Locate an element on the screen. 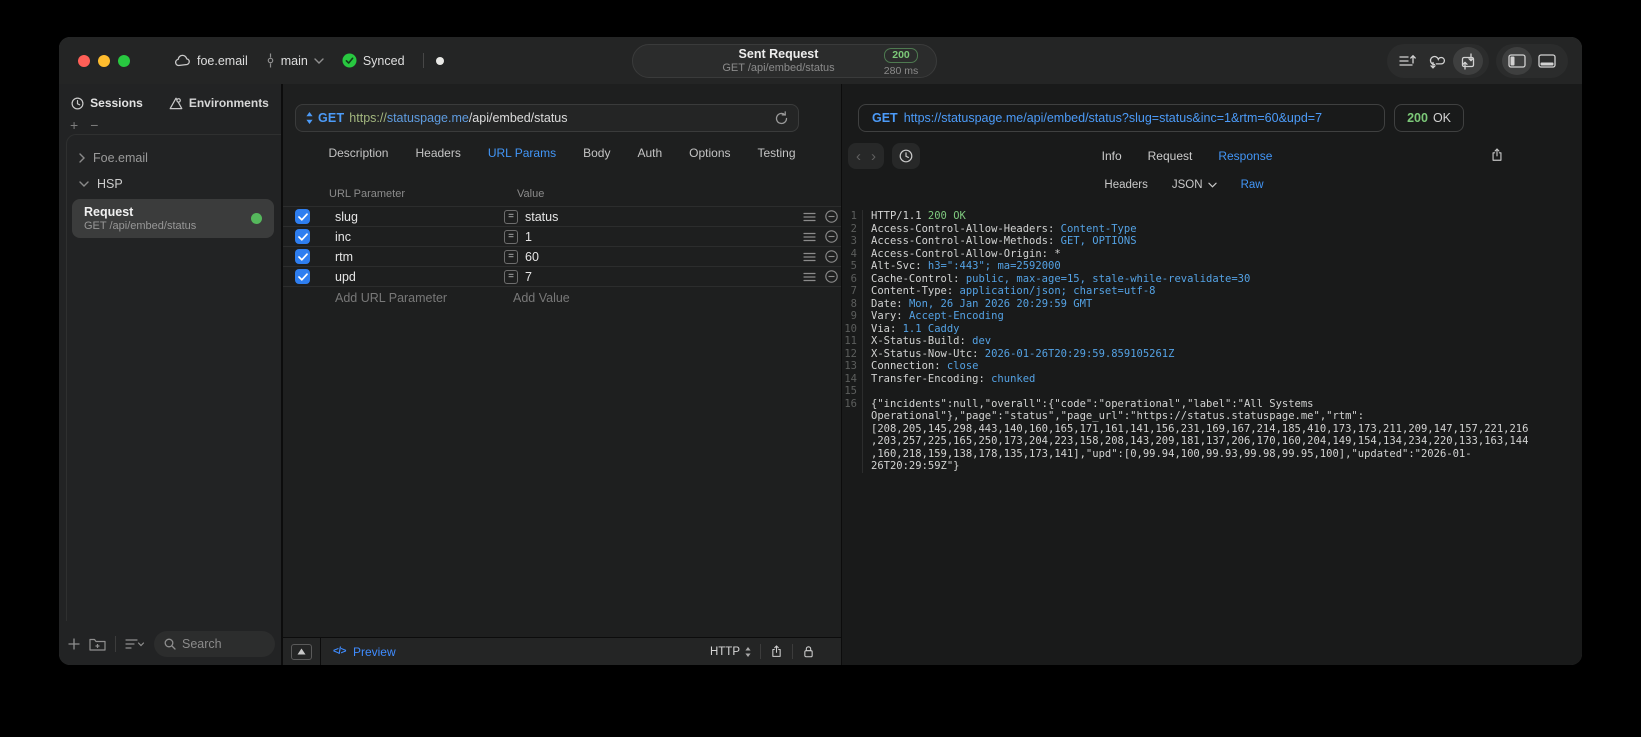 The width and height of the screenshot is (1641, 737). response-tab-info: Info is located at coordinates (1112, 156).